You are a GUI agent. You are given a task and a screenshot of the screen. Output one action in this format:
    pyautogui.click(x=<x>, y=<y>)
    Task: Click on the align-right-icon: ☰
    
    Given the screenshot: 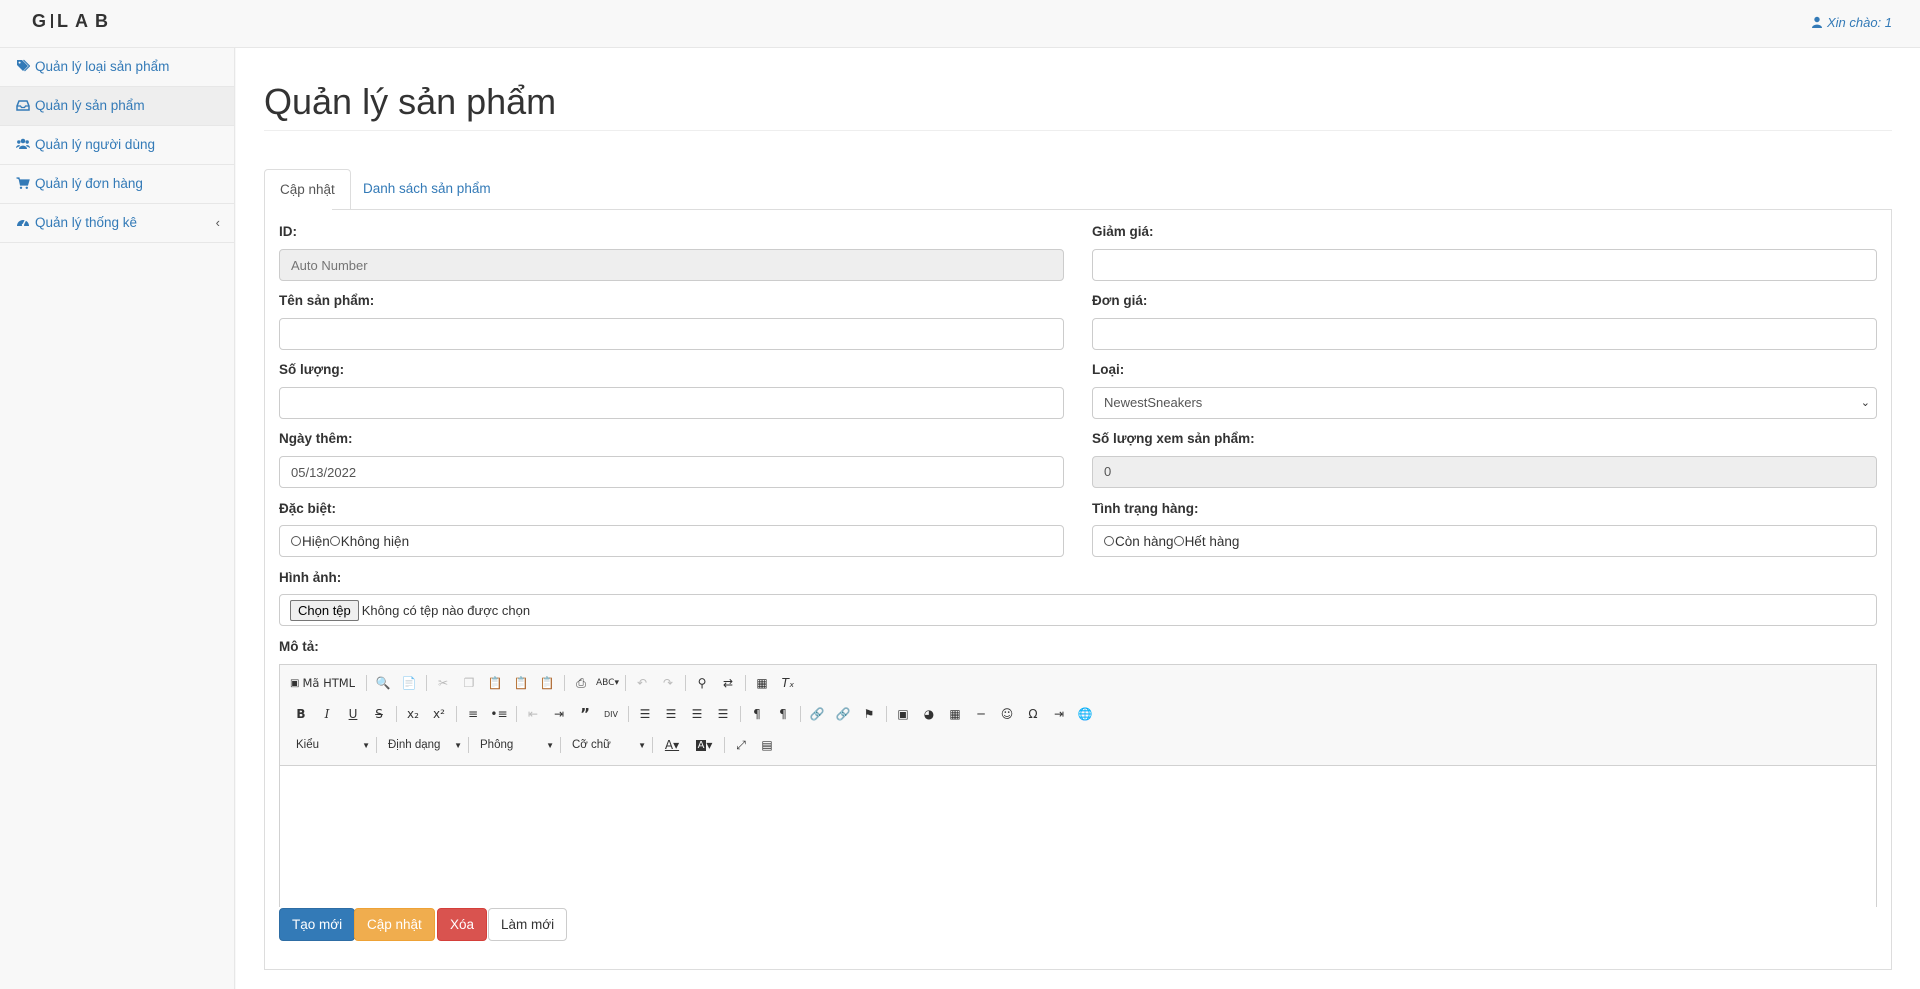 What is the action you would take?
    pyautogui.click(x=697, y=714)
    